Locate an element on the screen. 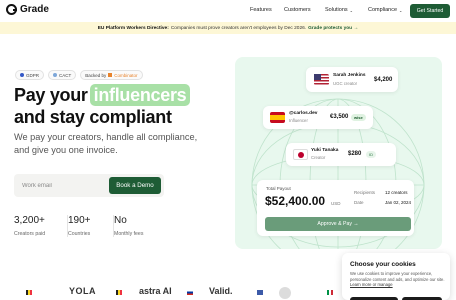 The height and width of the screenshot is (300, 456). hero-title-pre: Pay your is located at coordinates (51, 95).